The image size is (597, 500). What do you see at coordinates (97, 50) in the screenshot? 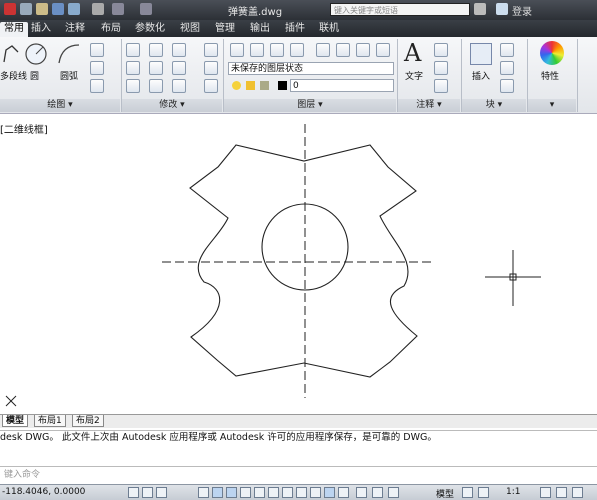
I see `rectangle-icon` at bounding box center [97, 50].